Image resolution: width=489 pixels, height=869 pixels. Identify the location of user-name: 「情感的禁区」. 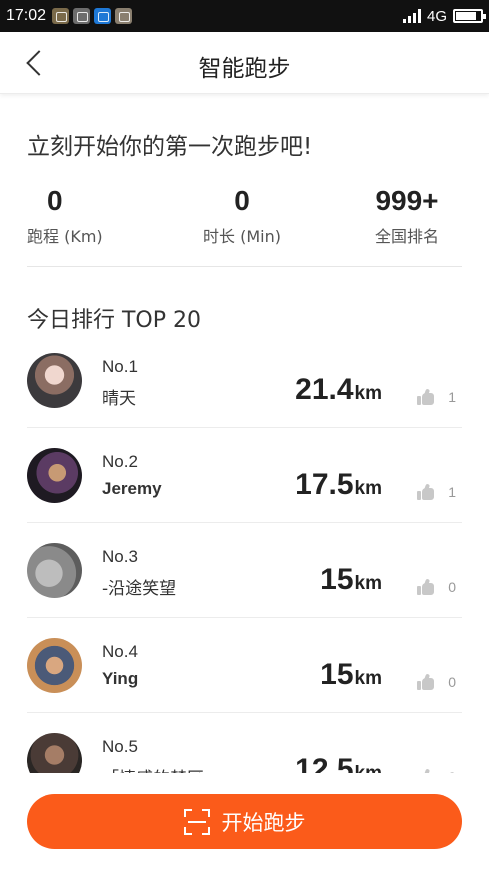
(161, 768).